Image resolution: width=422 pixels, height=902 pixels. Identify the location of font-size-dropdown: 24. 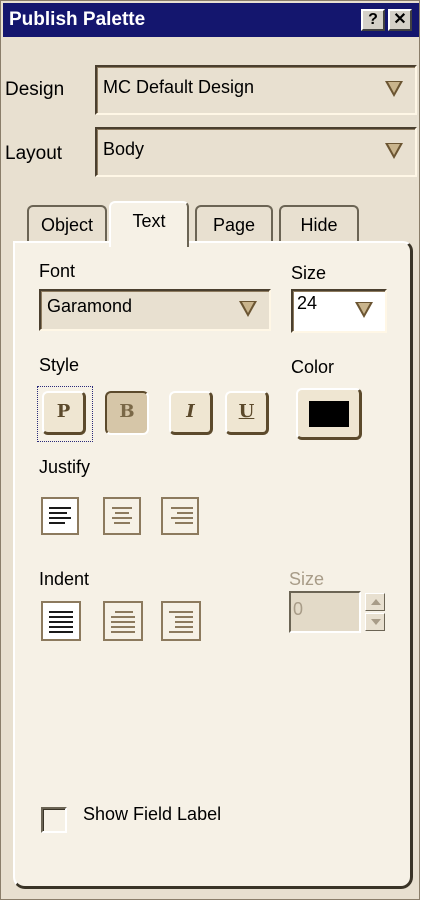
(339, 311).